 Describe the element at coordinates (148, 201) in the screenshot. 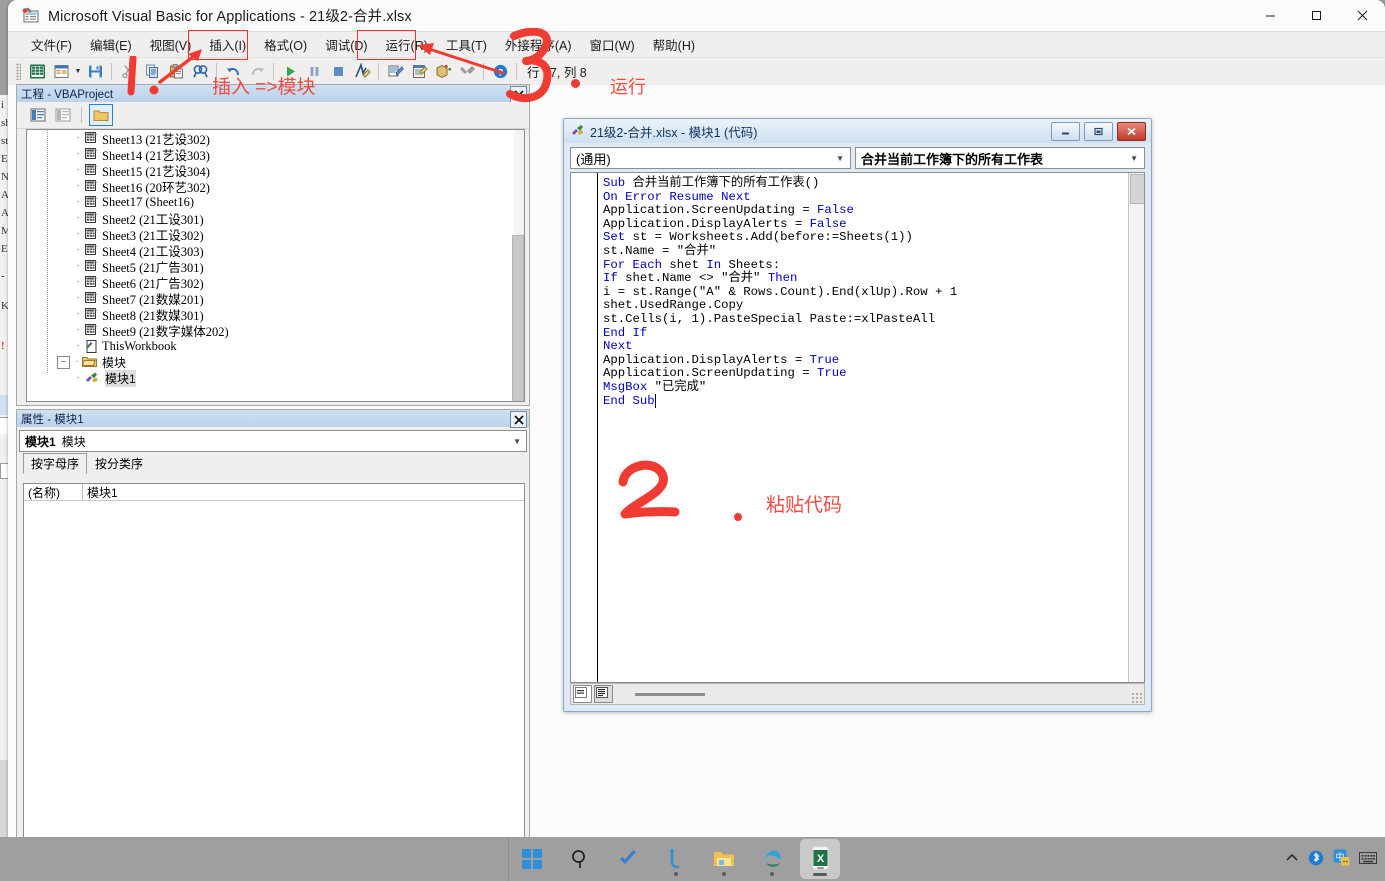

I see `tree-item-label: Sheet17 (Sheet16)` at that location.